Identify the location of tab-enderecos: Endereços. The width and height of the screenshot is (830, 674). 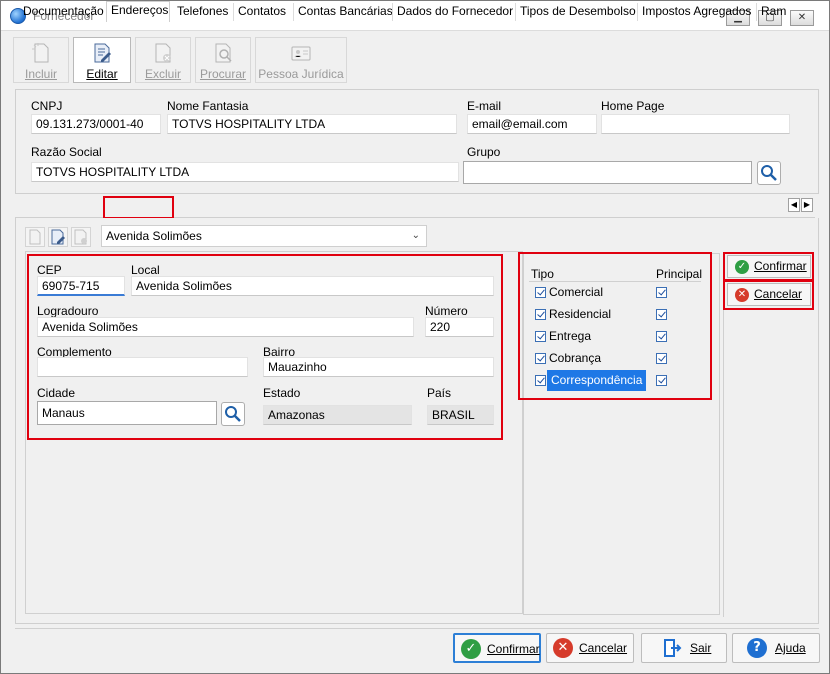
(138, 11).